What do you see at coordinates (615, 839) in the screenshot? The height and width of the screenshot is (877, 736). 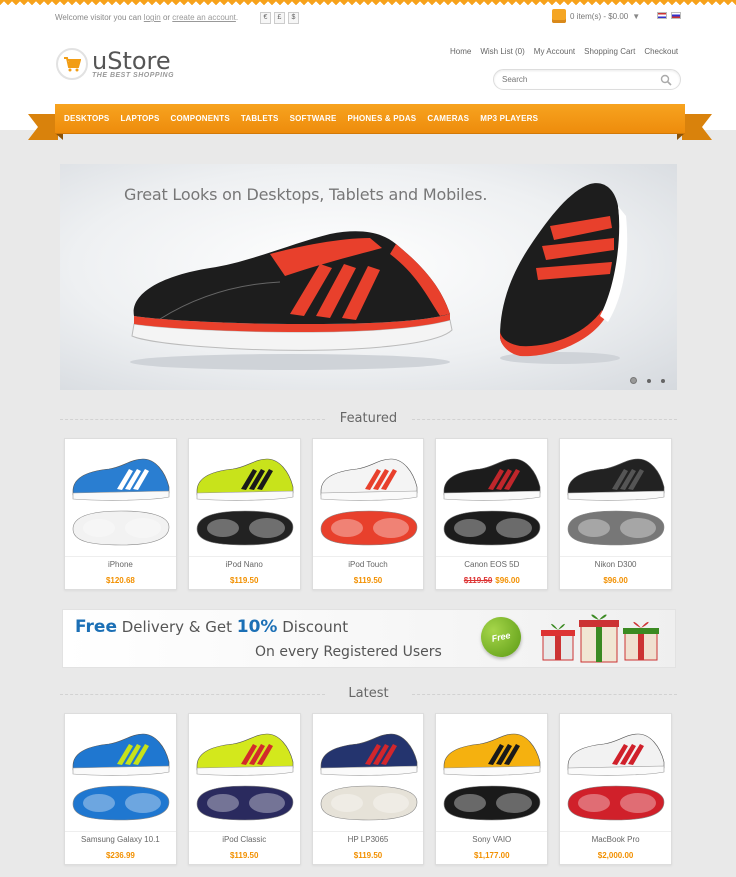 I see `product-name: MacBook Pro` at bounding box center [615, 839].